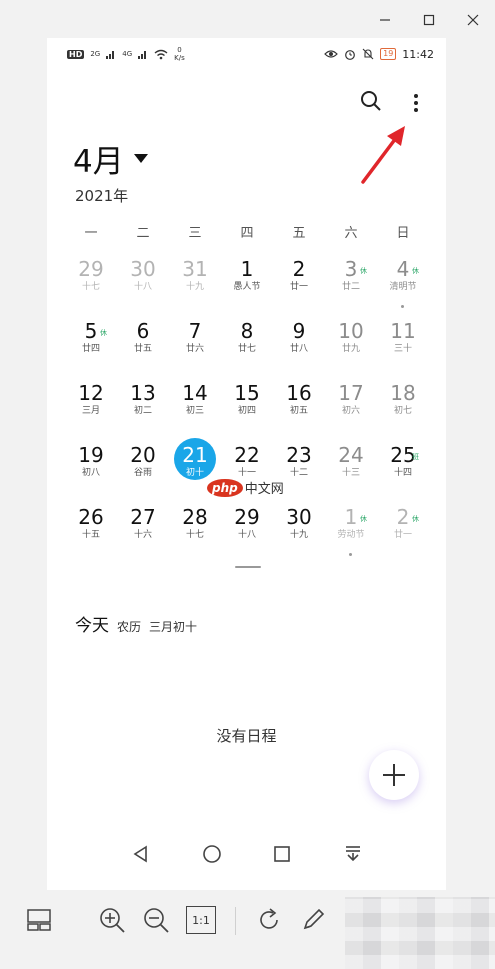 The width and height of the screenshot is (495, 969). What do you see at coordinates (353, 856) in the screenshot?
I see `notification-down-icon` at bounding box center [353, 856].